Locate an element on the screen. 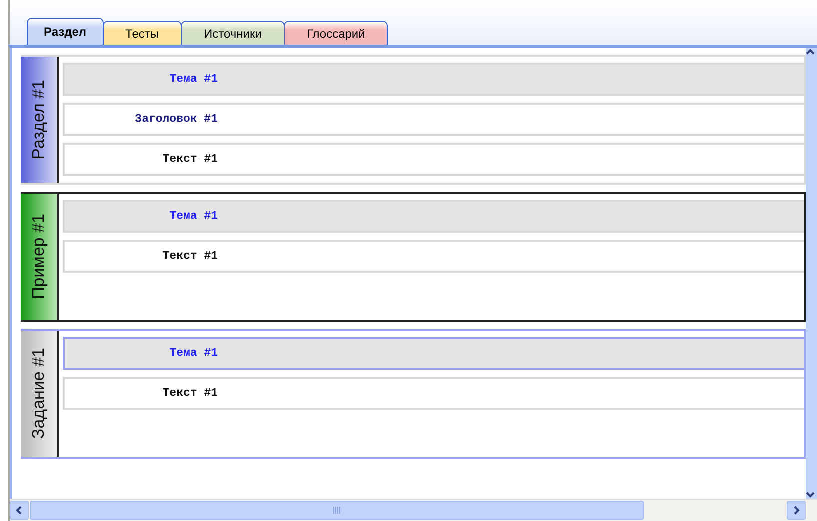  section-label: Раздел #1 is located at coordinates (39, 120).